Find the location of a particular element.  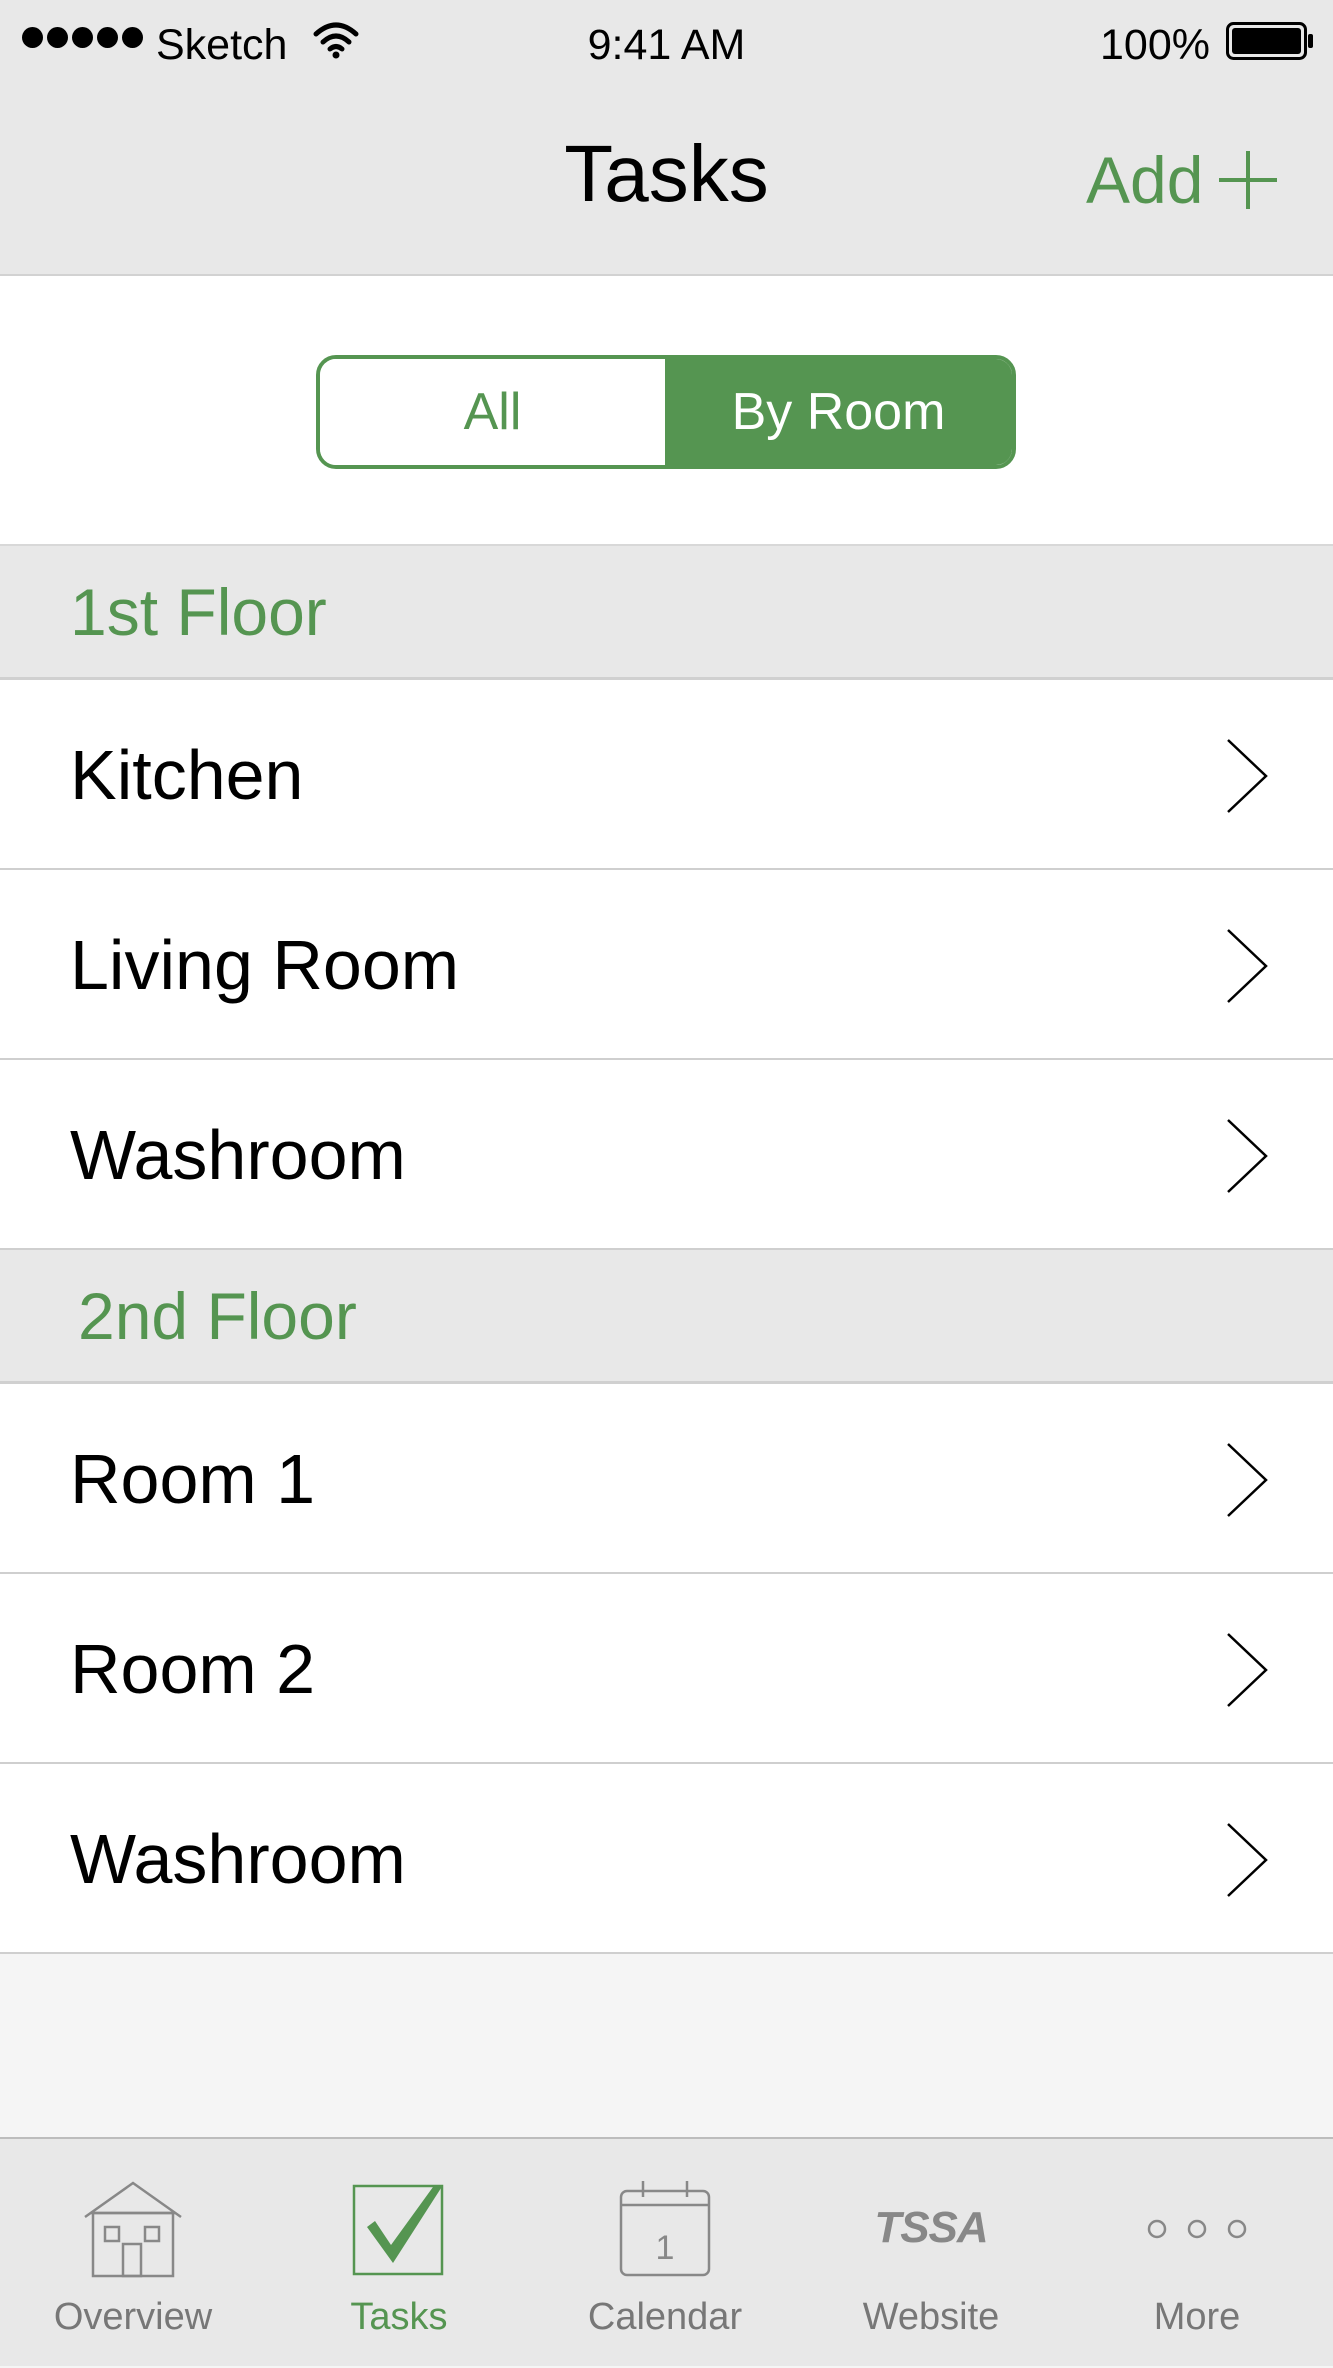

tab-label: Tasks is located at coordinates (399, 2317).